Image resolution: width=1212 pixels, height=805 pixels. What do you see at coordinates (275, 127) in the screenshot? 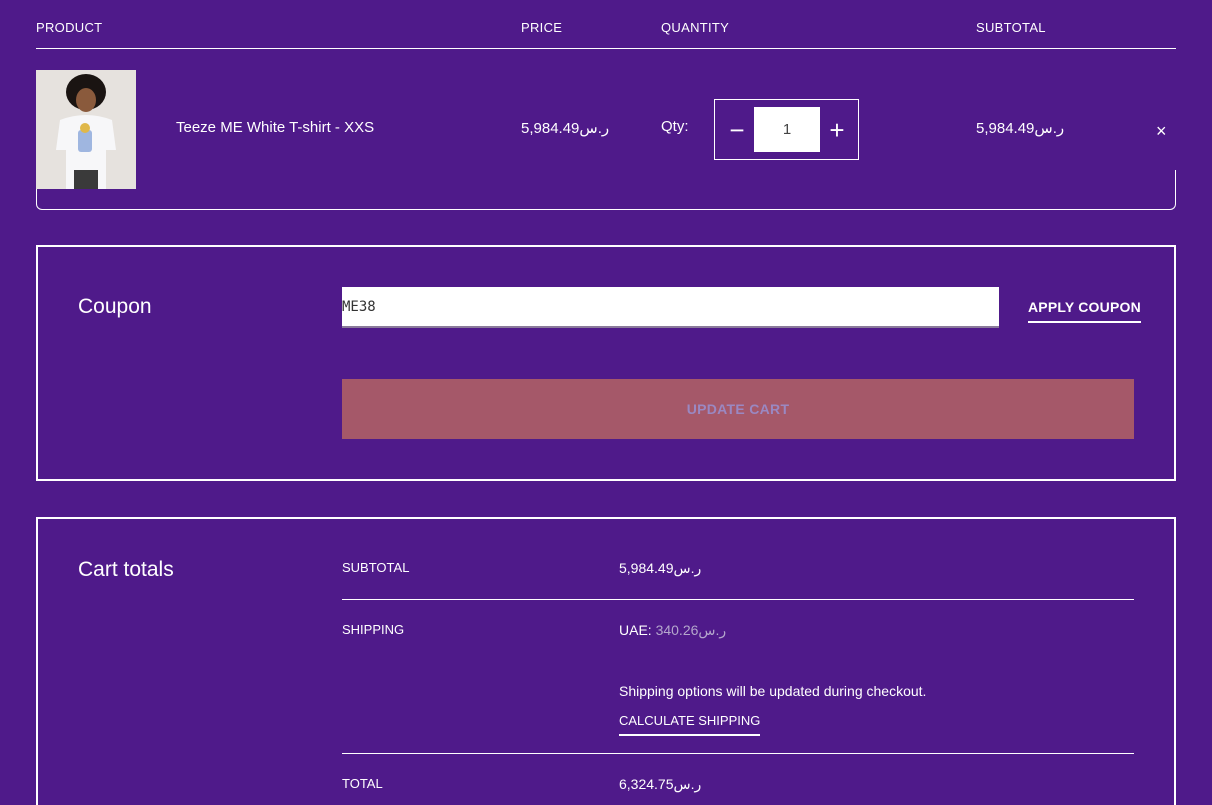
I see `product-name-link: Teeze ME White T-shirt - XXS` at bounding box center [275, 127].